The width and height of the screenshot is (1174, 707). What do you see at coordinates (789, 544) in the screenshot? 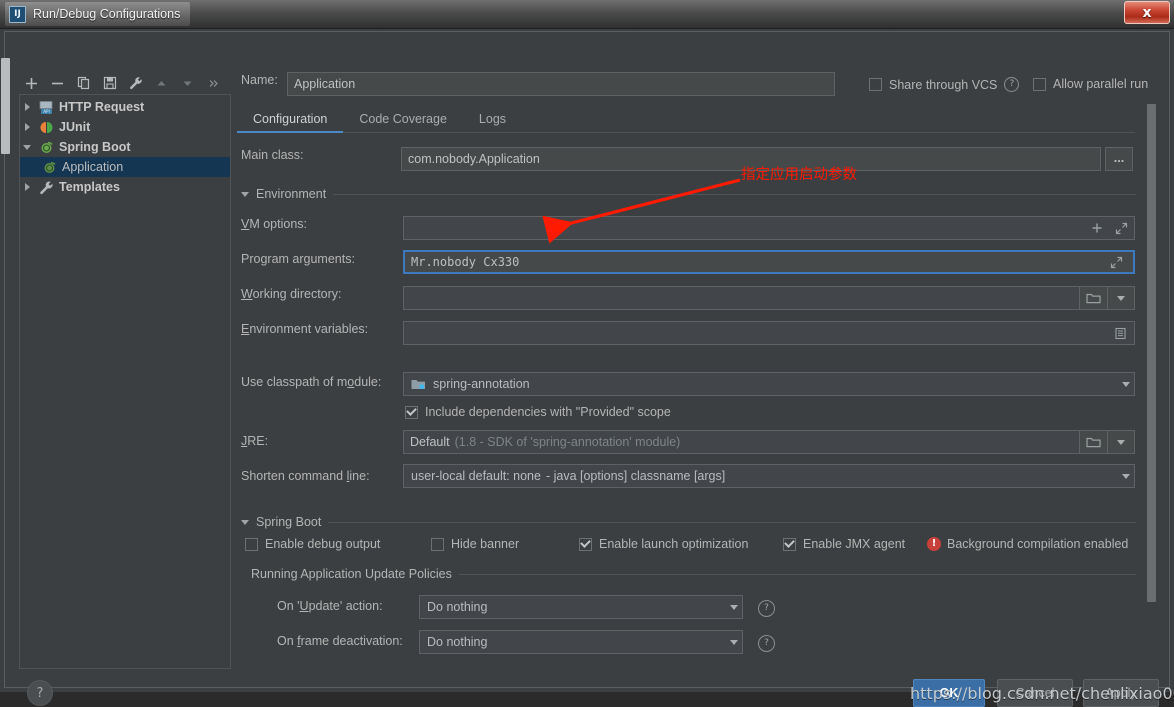
I see `enable-jmx-agent-checkbox` at bounding box center [789, 544].